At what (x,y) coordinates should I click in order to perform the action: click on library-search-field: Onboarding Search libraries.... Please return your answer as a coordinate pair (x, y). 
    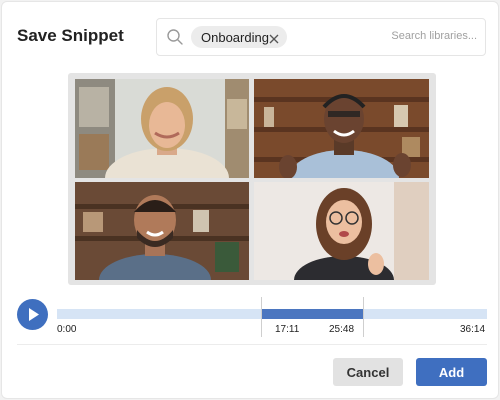
    Looking at the image, I should click on (321, 37).